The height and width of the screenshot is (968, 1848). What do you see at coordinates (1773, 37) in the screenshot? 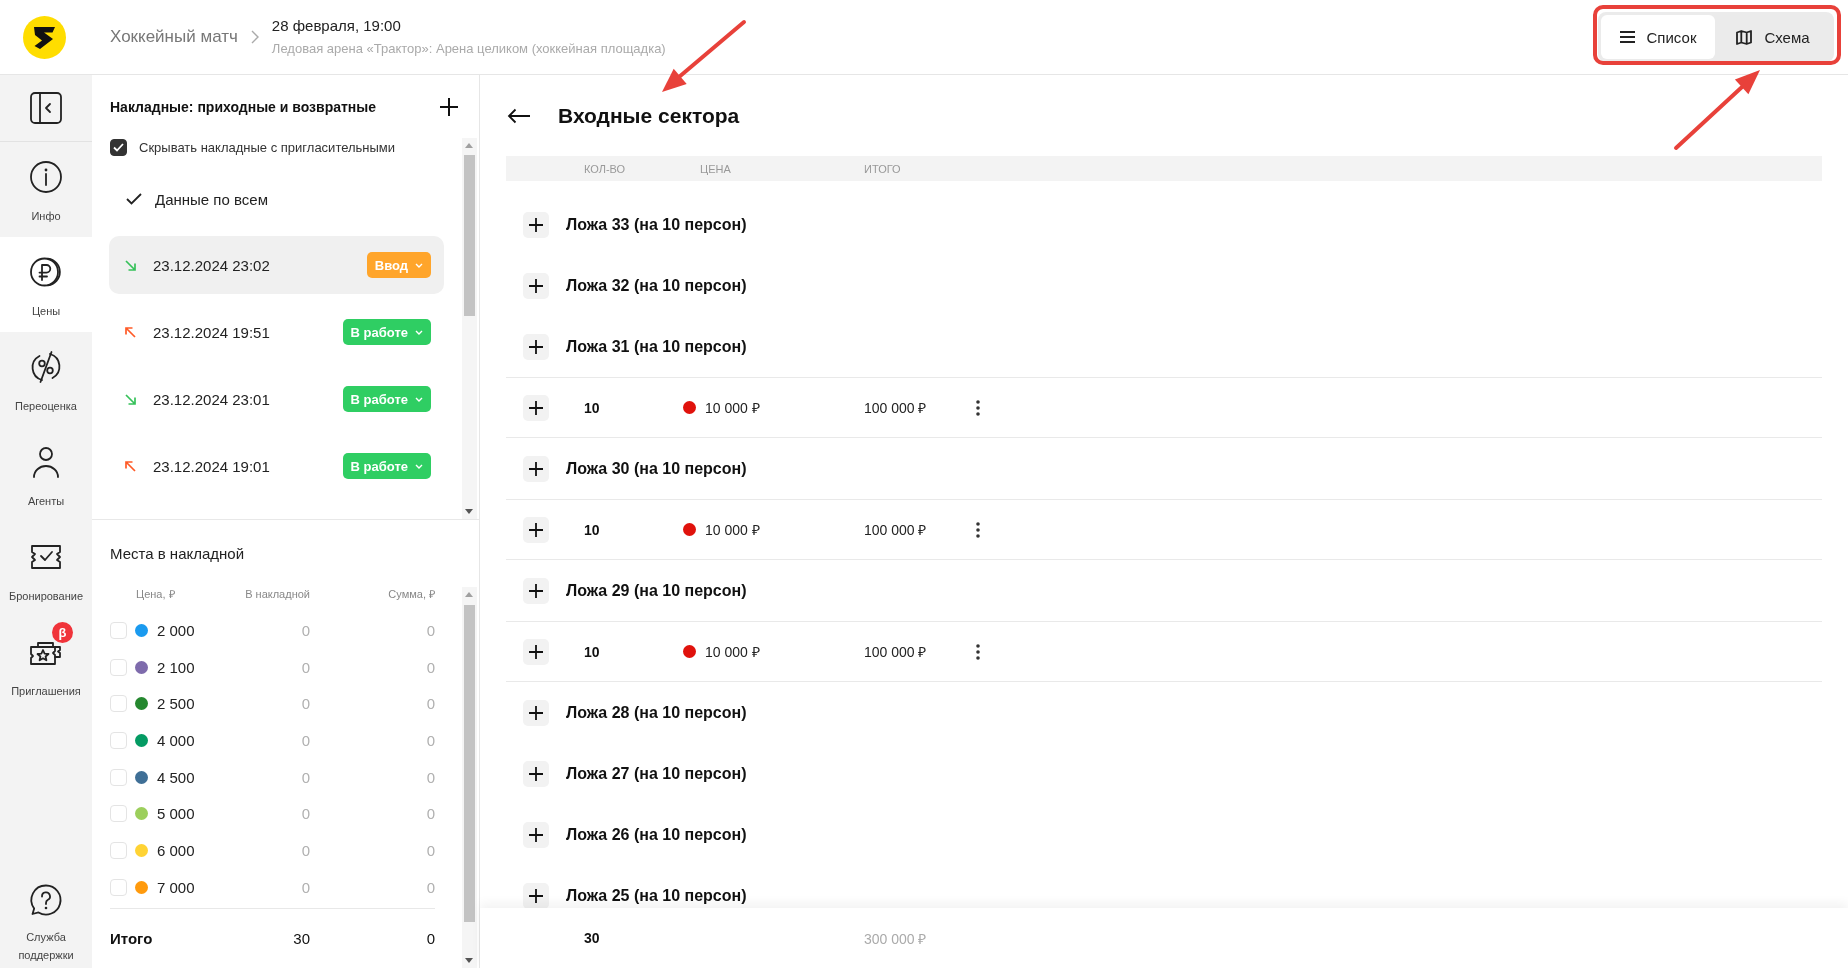
I see `view-tab: Схема` at bounding box center [1773, 37].